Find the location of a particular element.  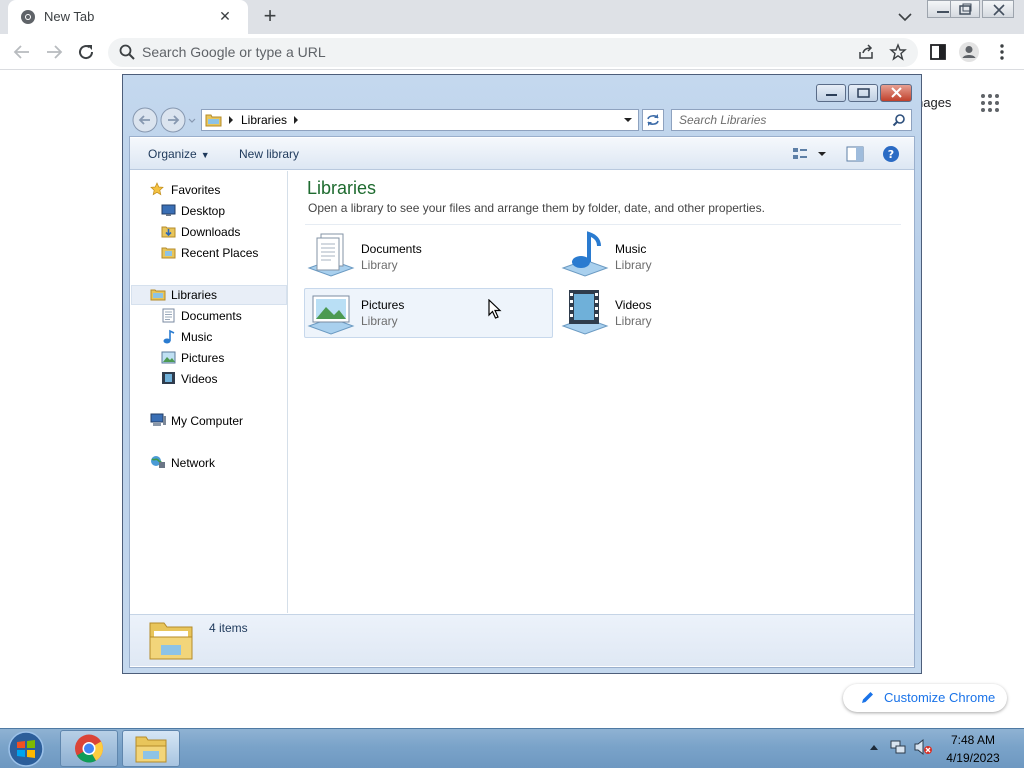

explorer-maximize-button is located at coordinates (863, 93).